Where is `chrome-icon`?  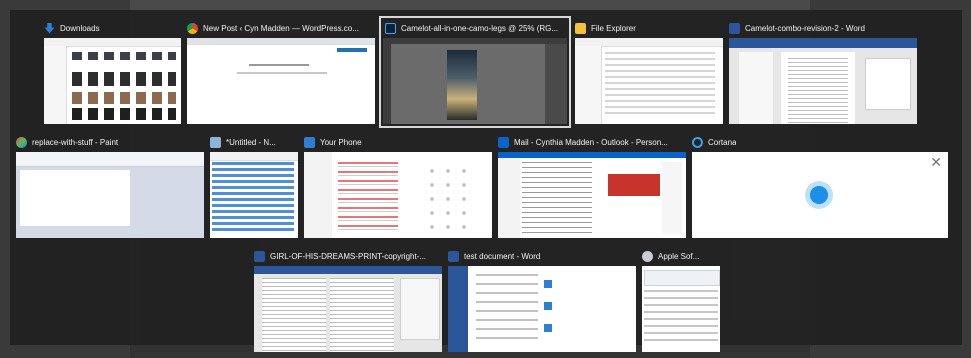 chrome-icon is located at coordinates (192, 28).